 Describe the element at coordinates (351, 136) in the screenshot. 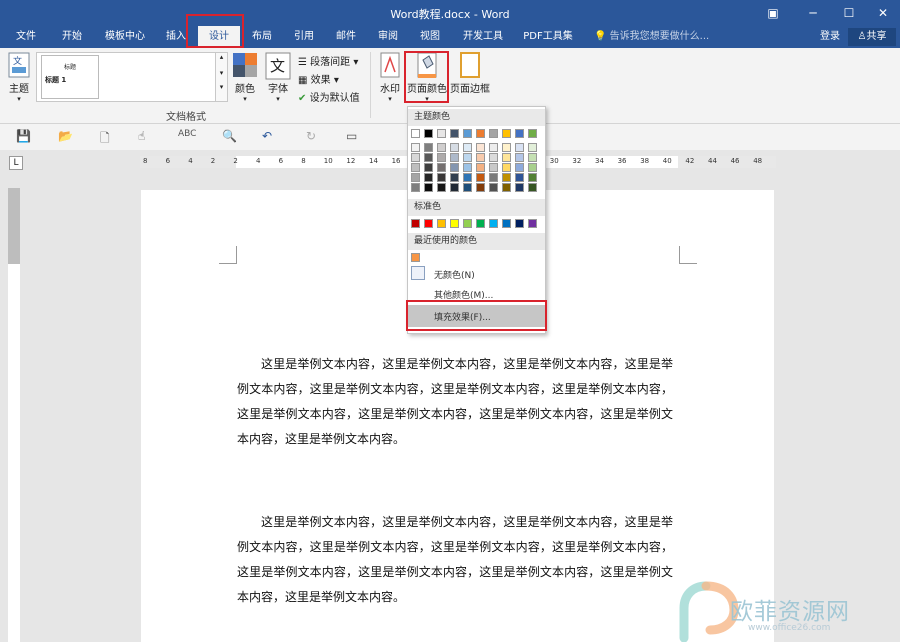

I see `screen-icon: ▭` at that location.